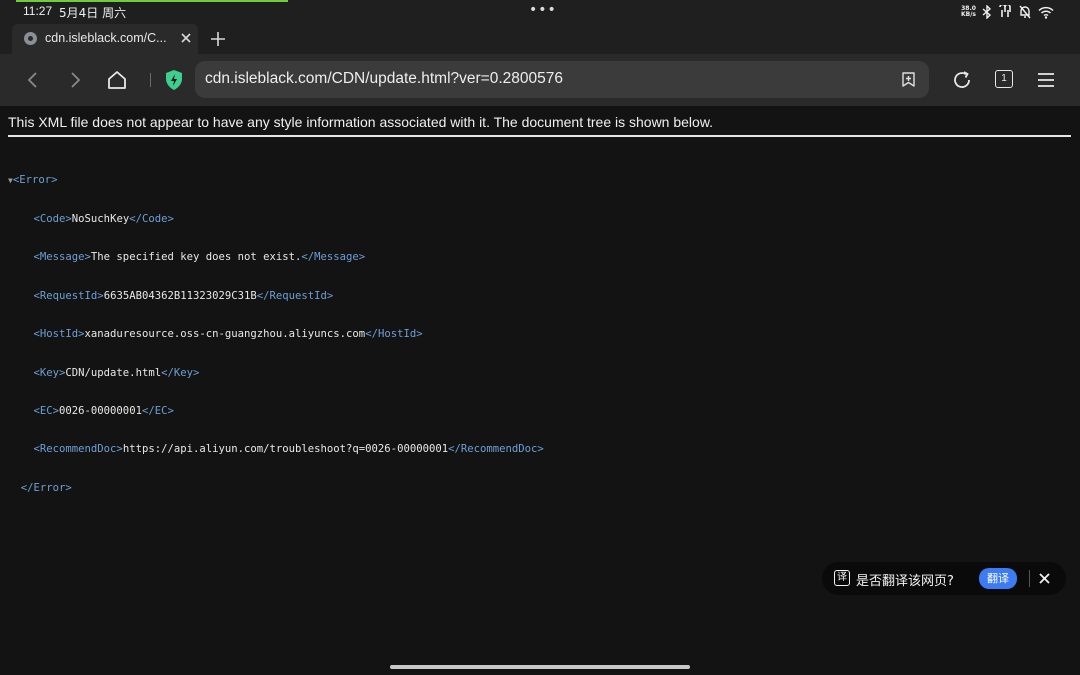  Describe the element at coordinates (908, 79) in the screenshot. I see `bookmark-add-icon` at that location.